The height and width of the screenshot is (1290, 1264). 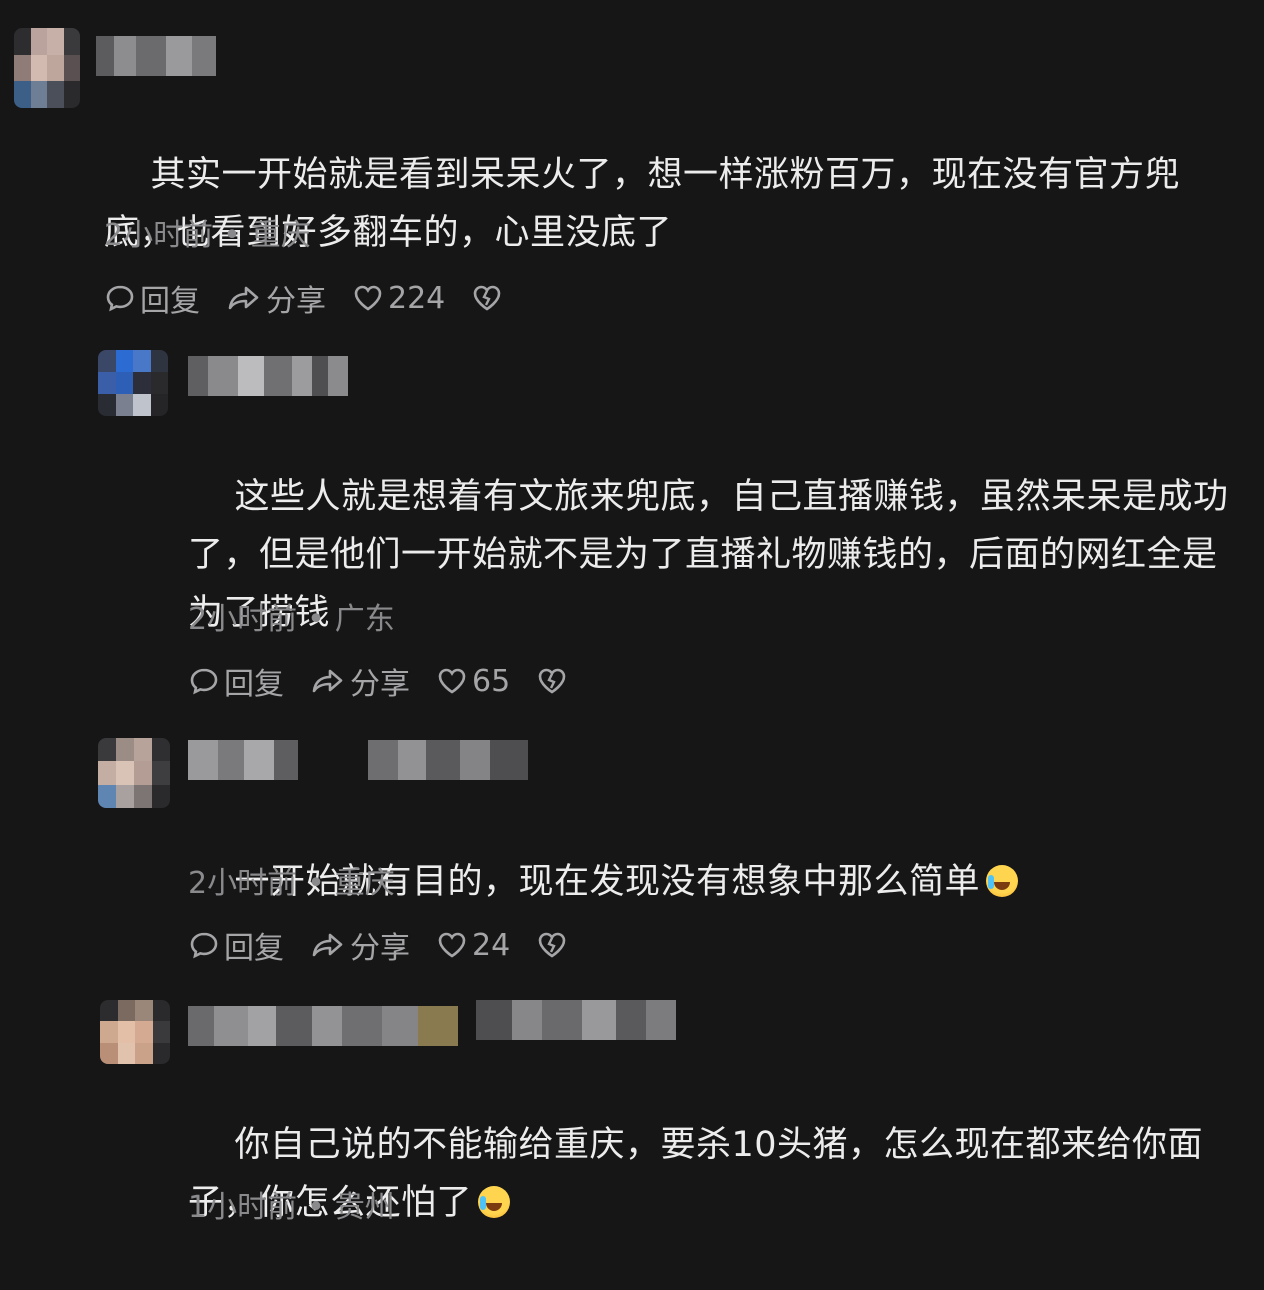 What do you see at coordinates (243, 1207) in the screenshot?
I see `comment-time: 1小时前` at bounding box center [243, 1207].